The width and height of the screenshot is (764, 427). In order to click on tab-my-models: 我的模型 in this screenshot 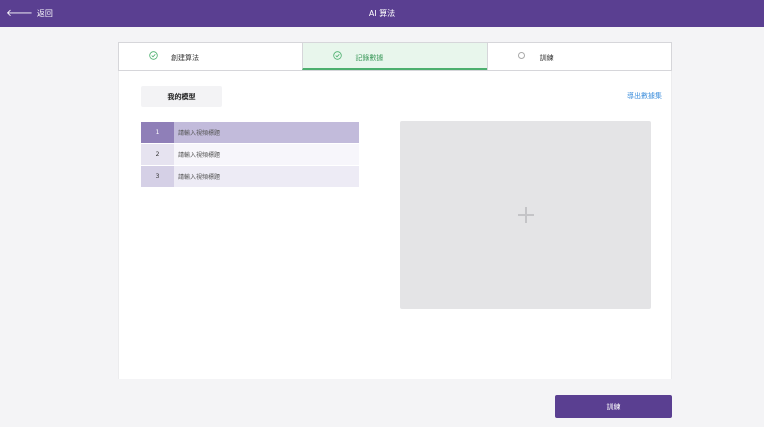, I will do `click(181, 96)`.